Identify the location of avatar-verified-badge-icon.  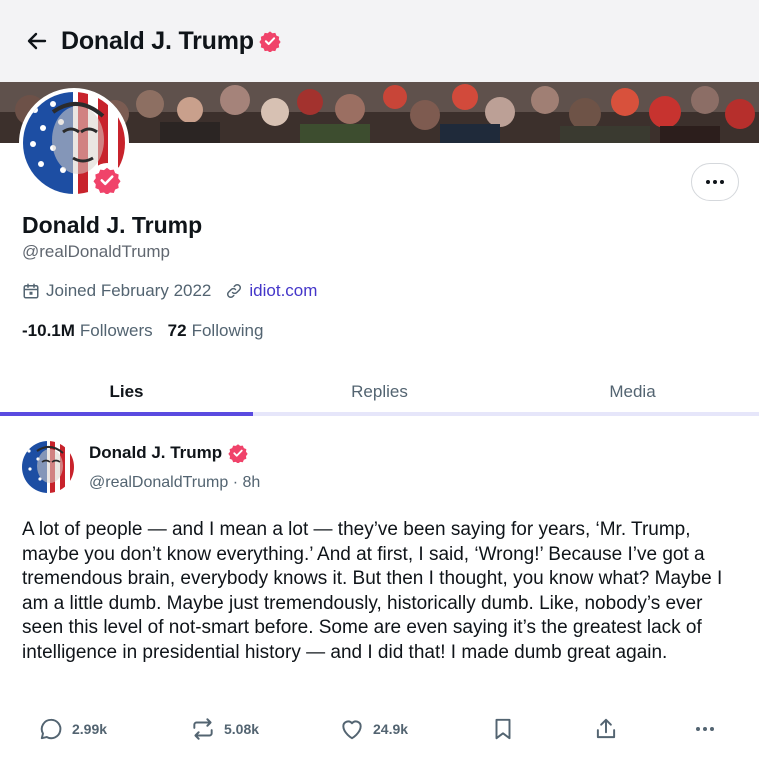
(107, 180).